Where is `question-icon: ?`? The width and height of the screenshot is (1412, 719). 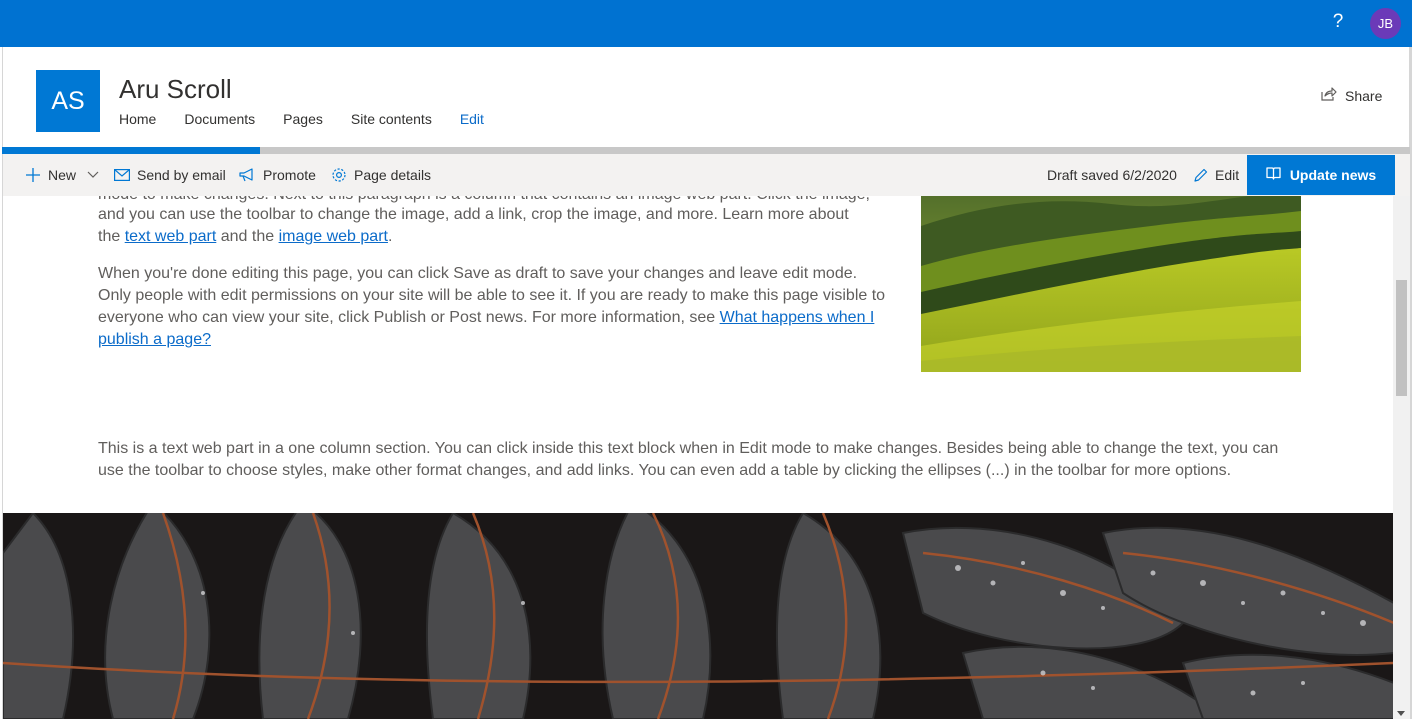
question-icon: ? is located at coordinates (1338, 22).